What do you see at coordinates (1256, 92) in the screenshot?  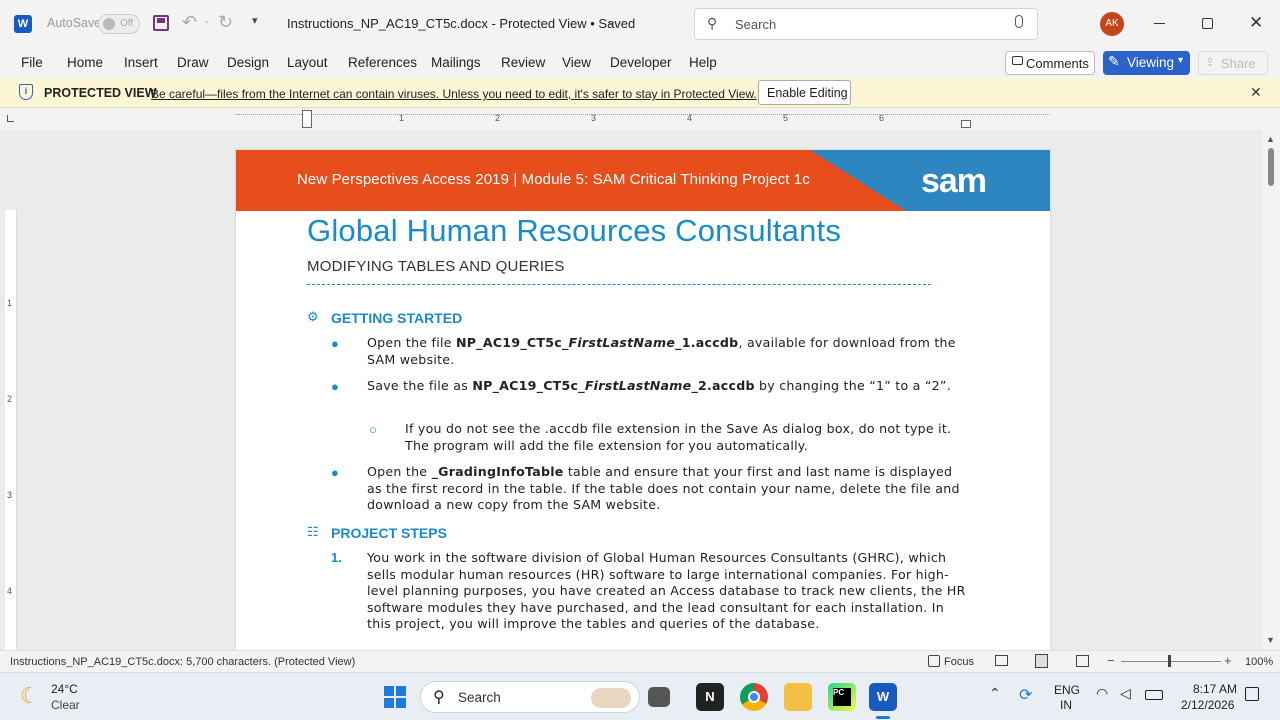 I see `close-bar-icon: ✕` at bounding box center [1256, 92].